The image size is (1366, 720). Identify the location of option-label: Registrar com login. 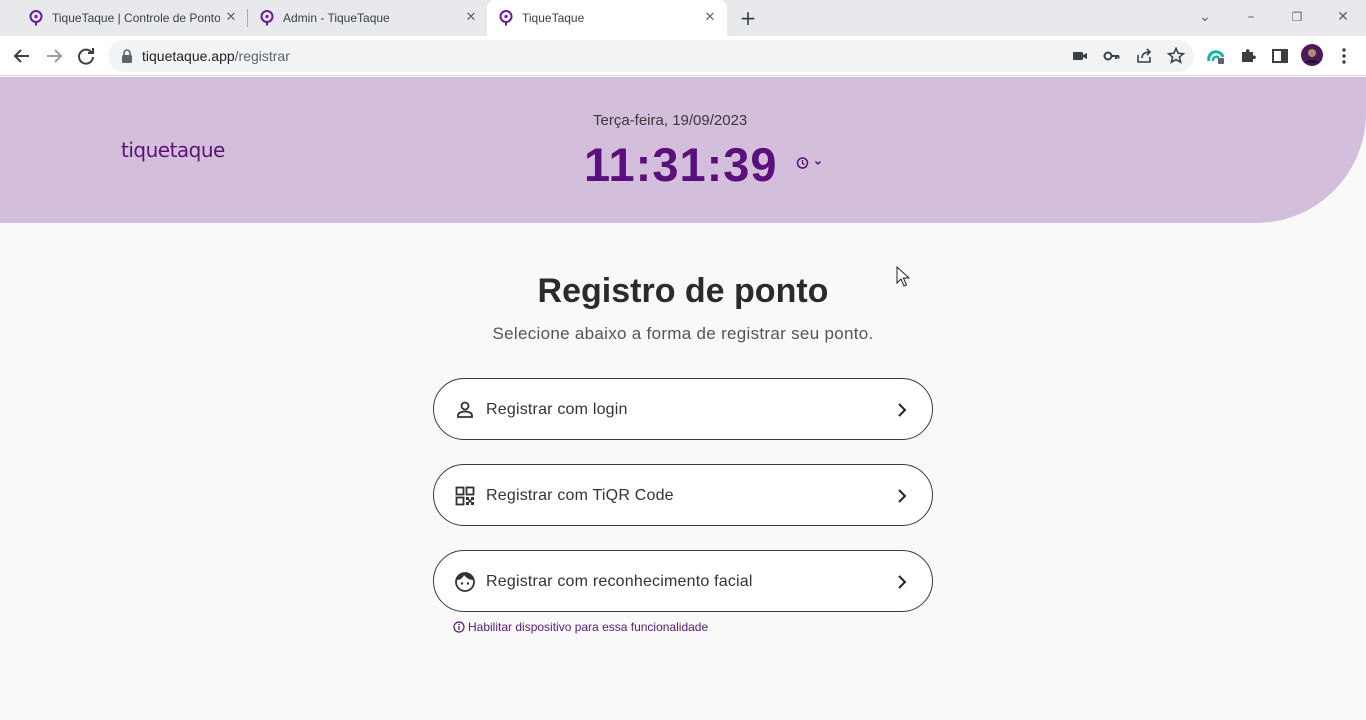
(557, 409).